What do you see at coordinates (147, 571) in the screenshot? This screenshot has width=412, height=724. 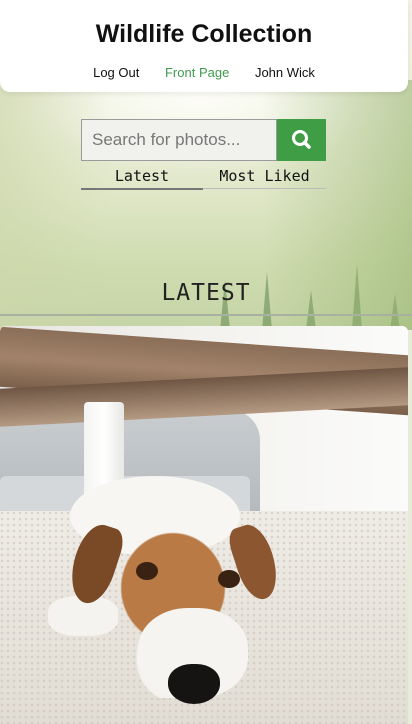 I see `photo-dog-eye-left` at bounding box center [147, 571].